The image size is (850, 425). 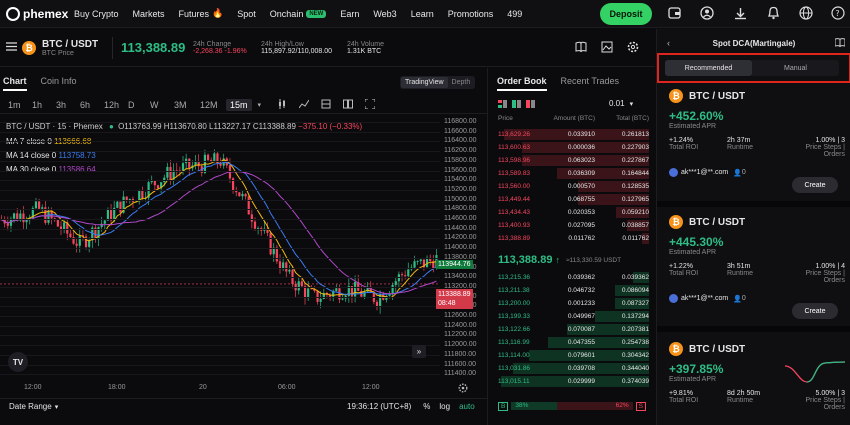 What do you see at coordinates (806, 13) in the screenshot?
I see `language-globe-icon` at bounding box center [806, 13].